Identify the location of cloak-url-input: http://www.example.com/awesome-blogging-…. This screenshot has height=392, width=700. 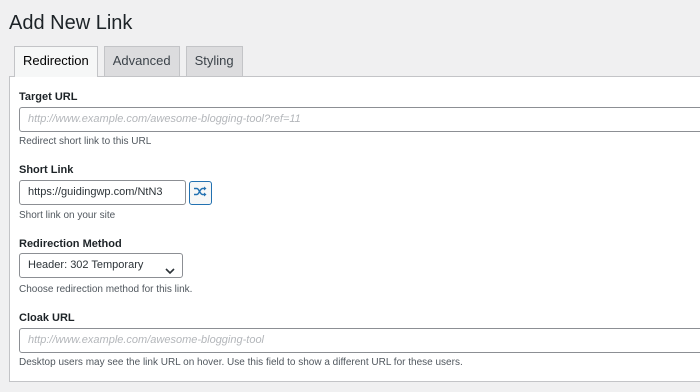
(359, 340).